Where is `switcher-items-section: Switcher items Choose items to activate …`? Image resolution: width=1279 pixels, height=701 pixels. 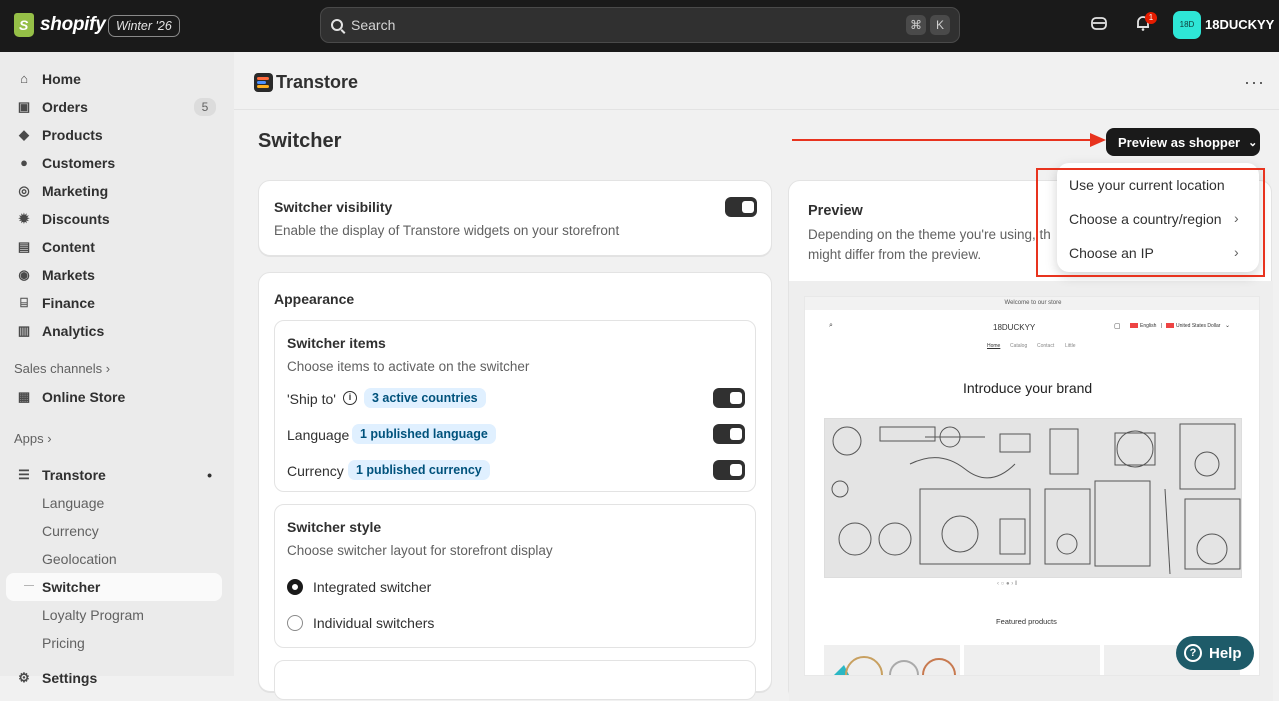 switcher-items-section: Switcher items Choose items to activate … is located at coordinates (515, 406).